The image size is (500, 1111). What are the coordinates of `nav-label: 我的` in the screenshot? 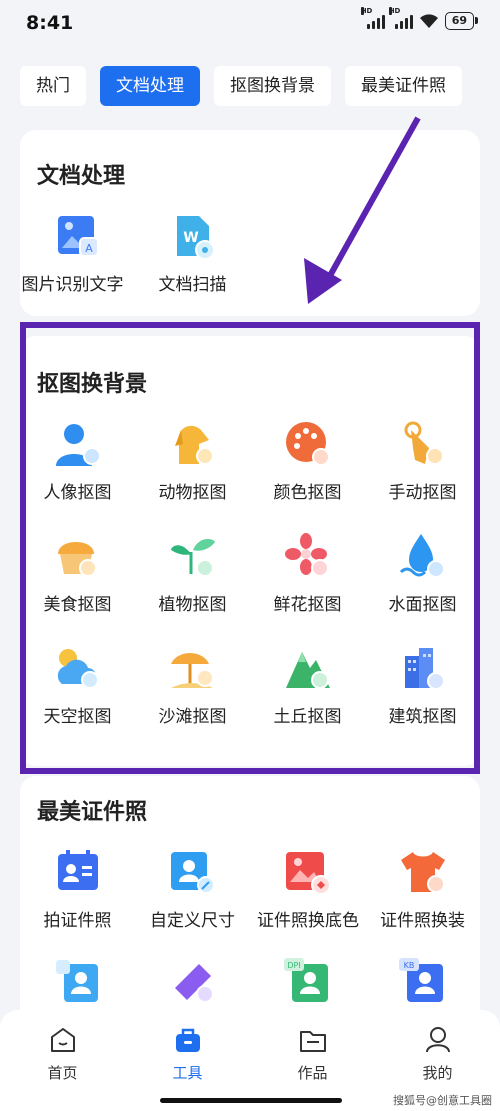 It's located at (437, 1073).